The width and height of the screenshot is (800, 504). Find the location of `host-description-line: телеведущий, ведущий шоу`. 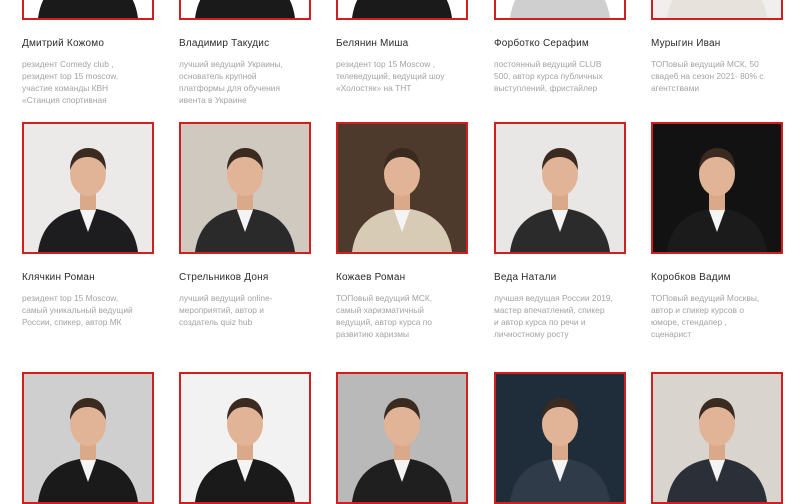

host-description-line: телеведущий, ведущий шоу is located at coordinates (390, 76).